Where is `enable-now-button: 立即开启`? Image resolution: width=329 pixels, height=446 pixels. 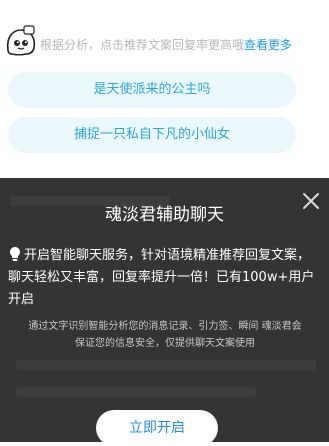
enable-now-button: 立即开启 is located at coordinates (157, 428).